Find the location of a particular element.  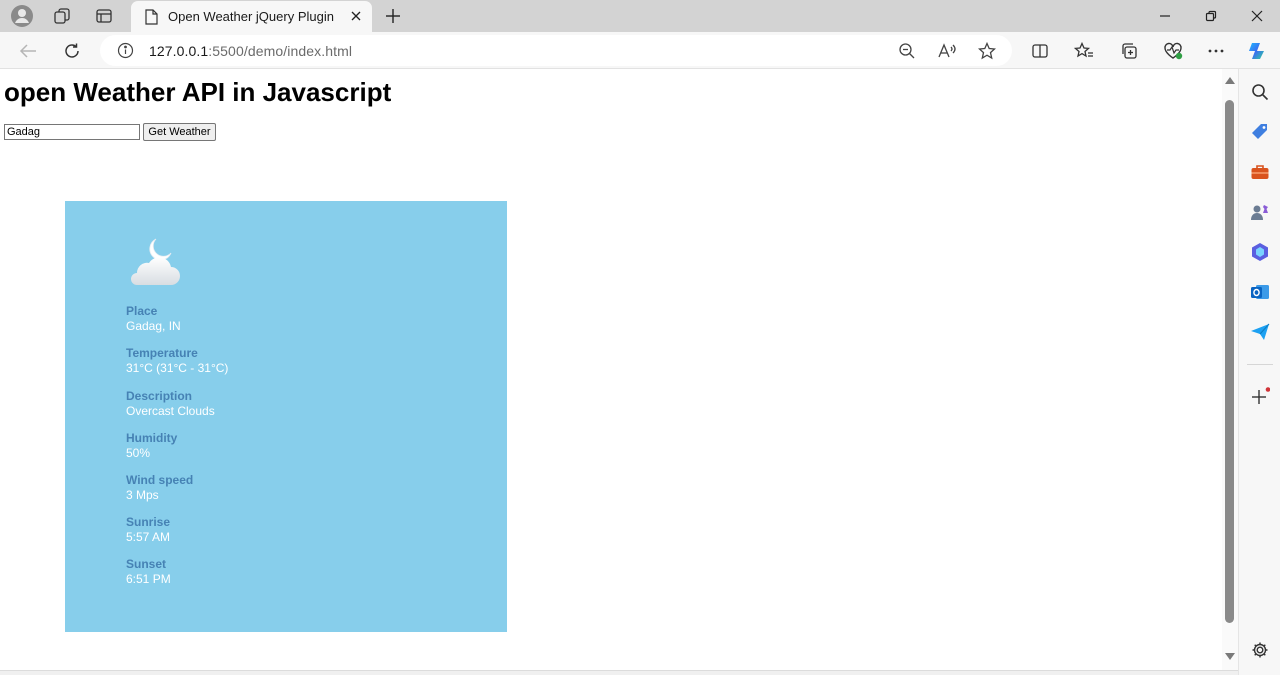

close-tab-icon is located at coordinates (356, 16).